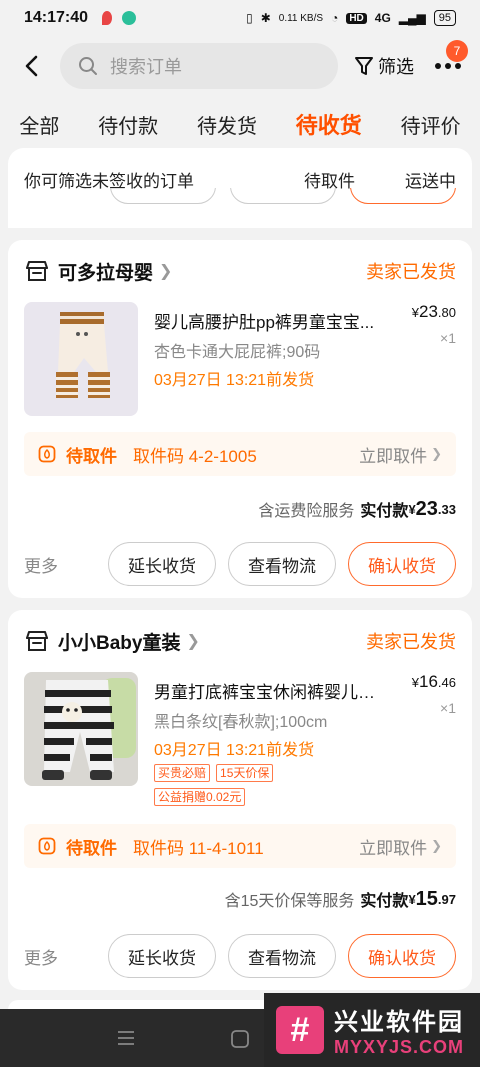 Image resolution: width=480 pixels, height=1067 pixels. I want to click on vibrate-icon: ▯, so click(249, 18).